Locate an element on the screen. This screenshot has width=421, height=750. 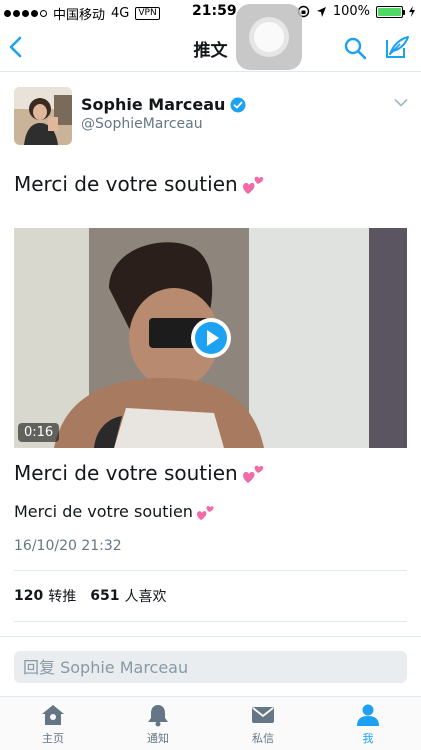
tab-notifications-label: 通知 is located at coordinates (158, 738).